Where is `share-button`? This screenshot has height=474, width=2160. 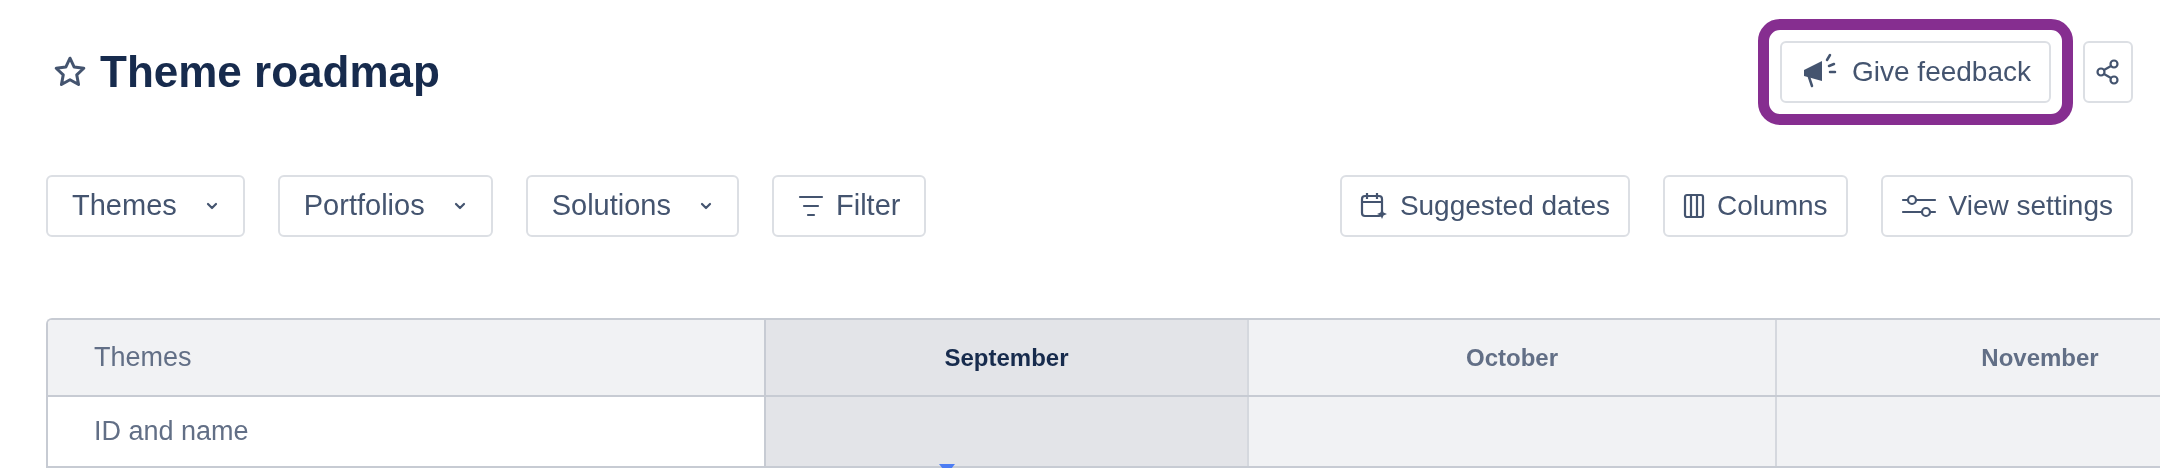
share-button is located at coordinates (2108, 71).